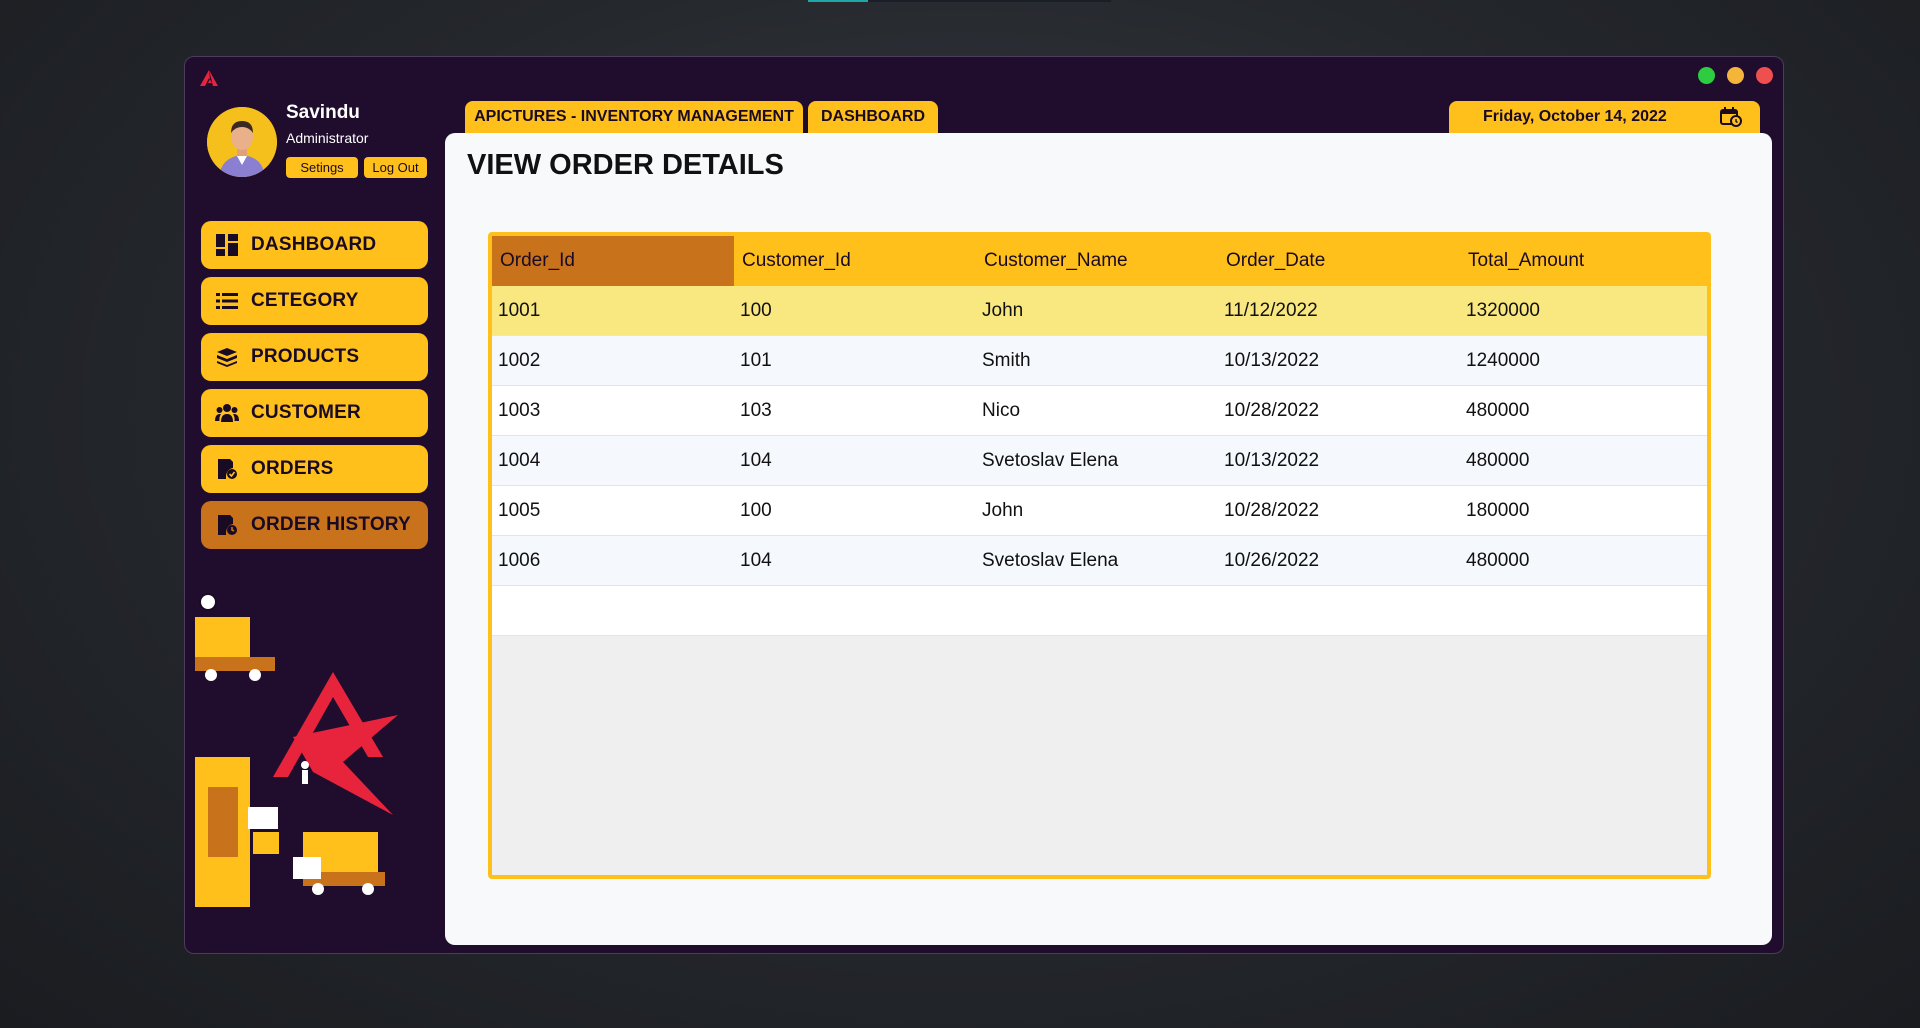 This screenshot has height=1028, width=1920. What do you see at coordinates (1006, 360) in the screenshot?
I see `cell-customer-name: Smith` at bounding box center [1006, 360].